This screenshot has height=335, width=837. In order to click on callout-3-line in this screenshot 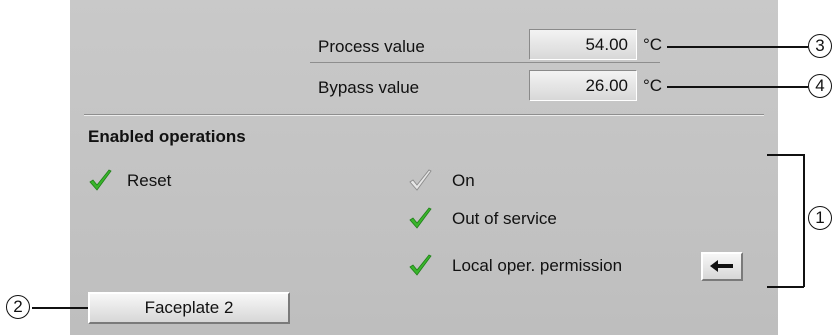, I will do `click(737, 47)`.